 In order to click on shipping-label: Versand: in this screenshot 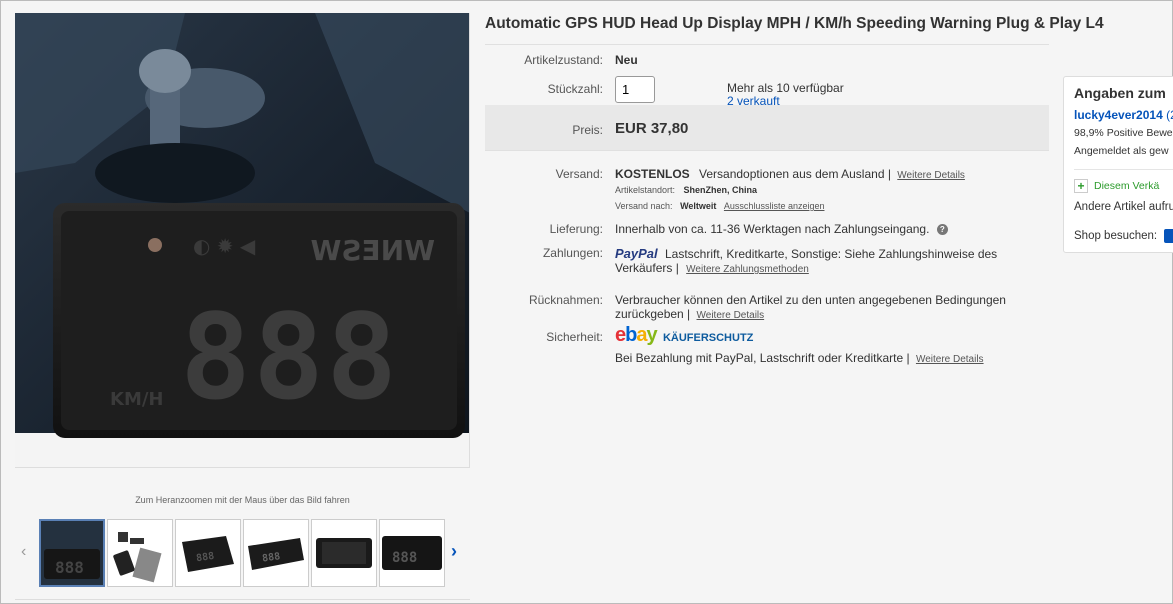, I will do `click(579, 174)`.